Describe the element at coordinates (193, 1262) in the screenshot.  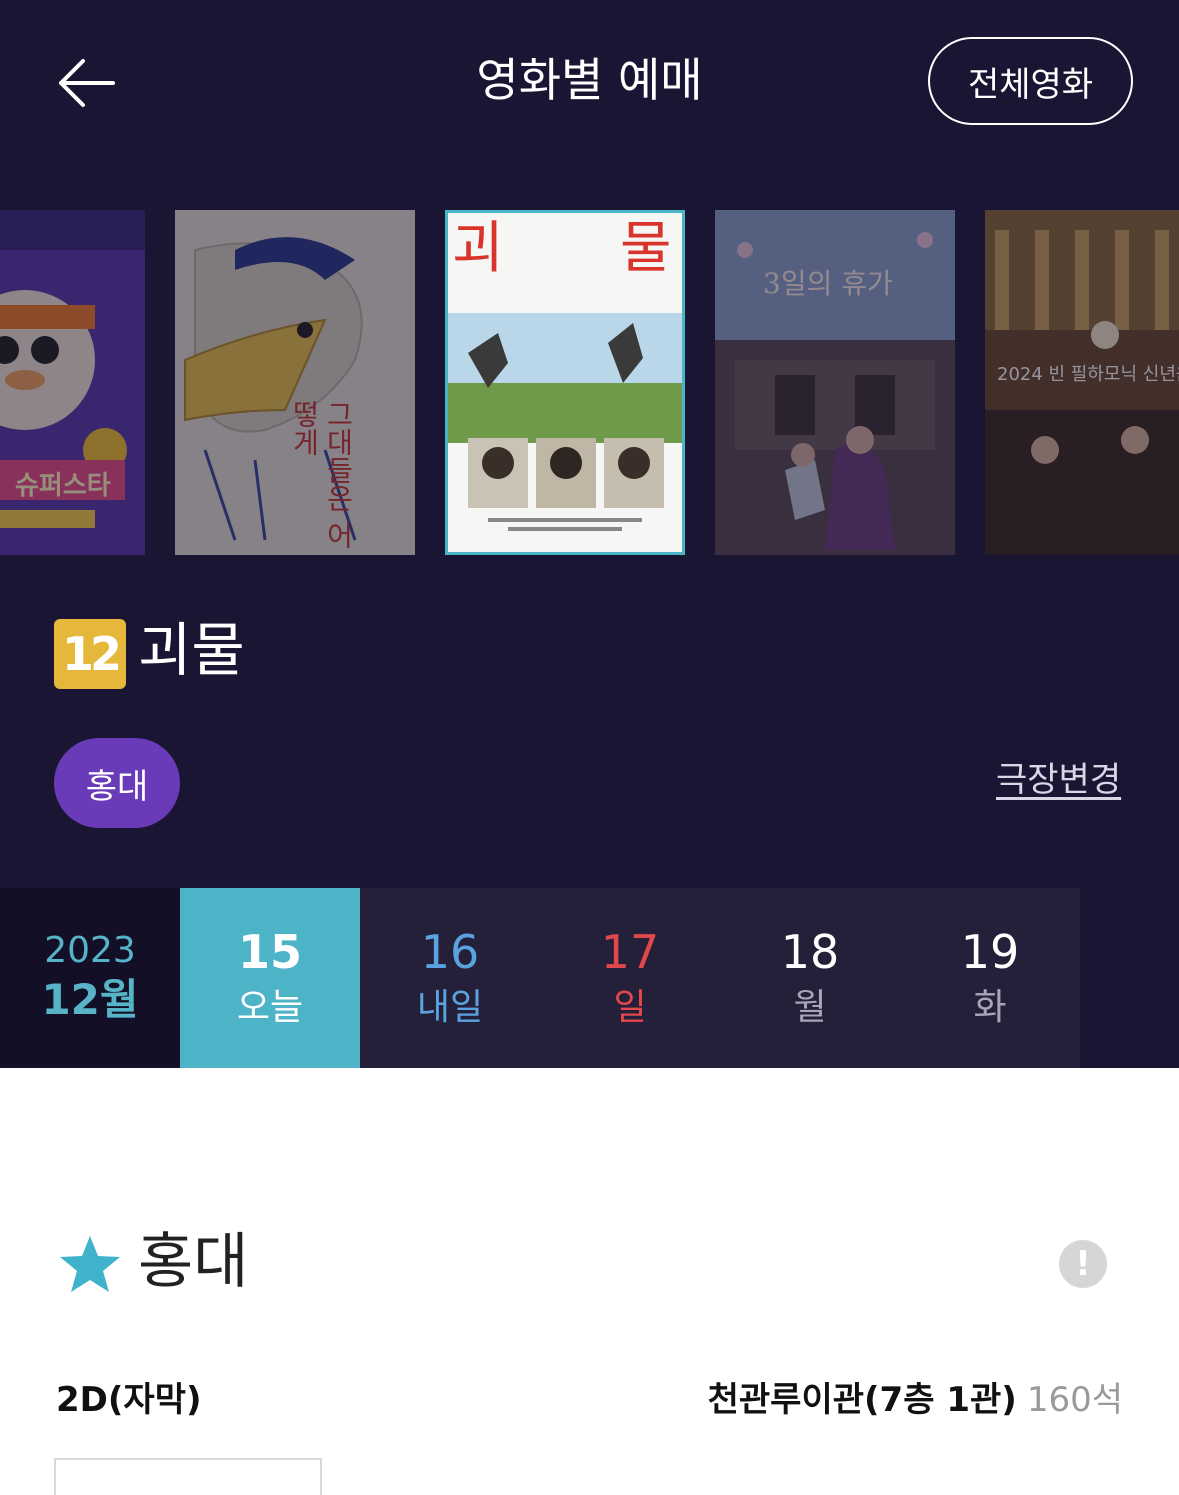
I see `theater-name: 홍대` at that location.